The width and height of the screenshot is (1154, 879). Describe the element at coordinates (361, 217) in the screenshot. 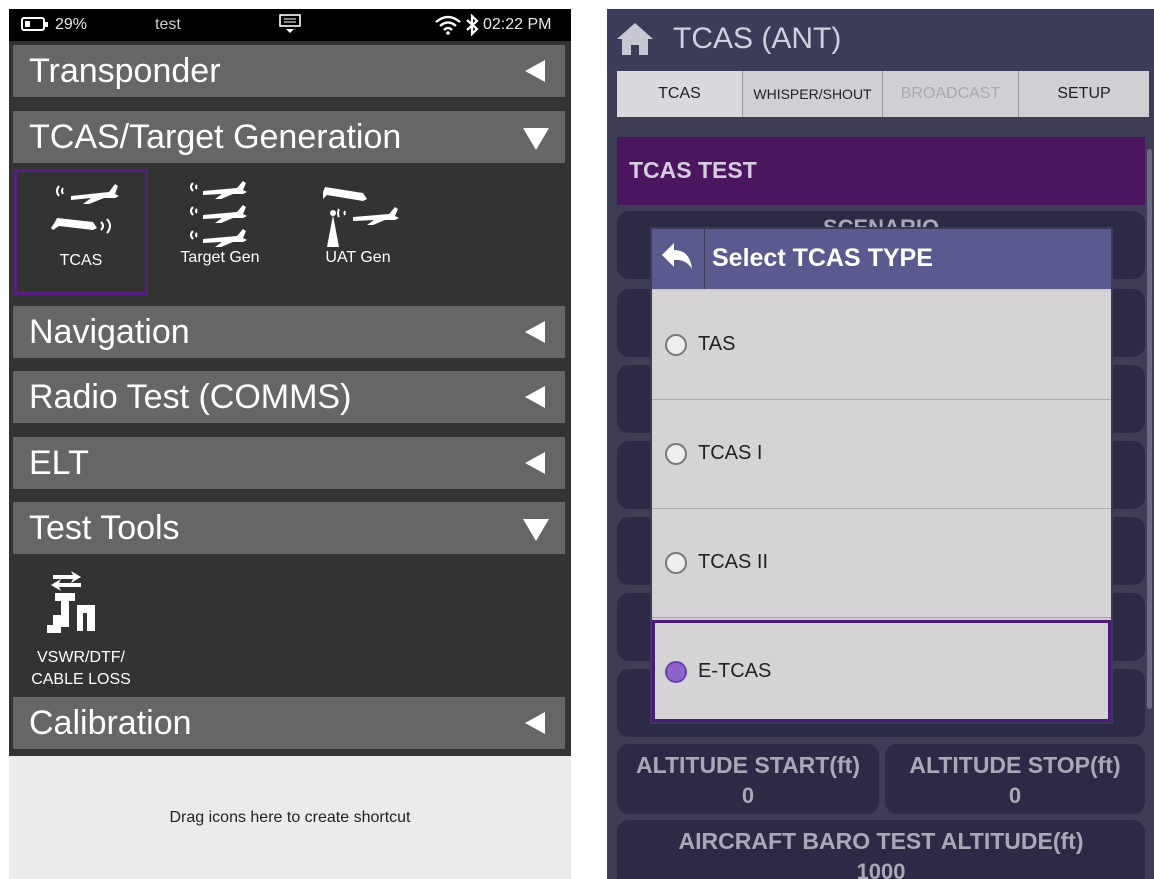

I see `uat-gen-icon` at that location.